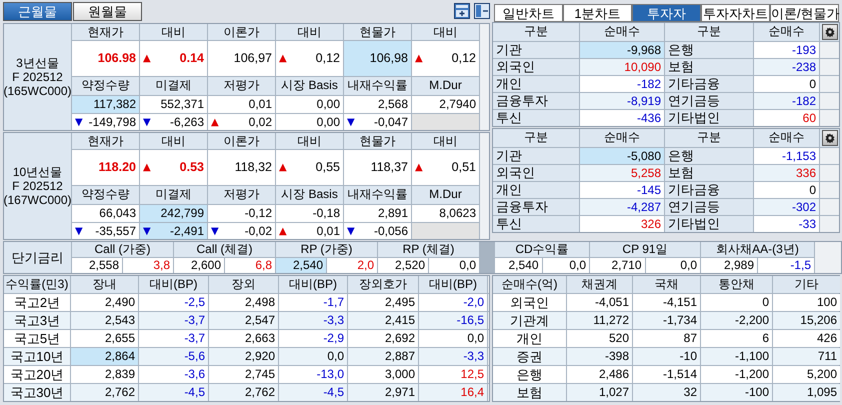 Image resolution: width=842 pixels, height=405 pixels. What do you see at coordinates (383, 338) in the screenshot?
I see `table-cell: 2,692` at bounding box center [383, 338].